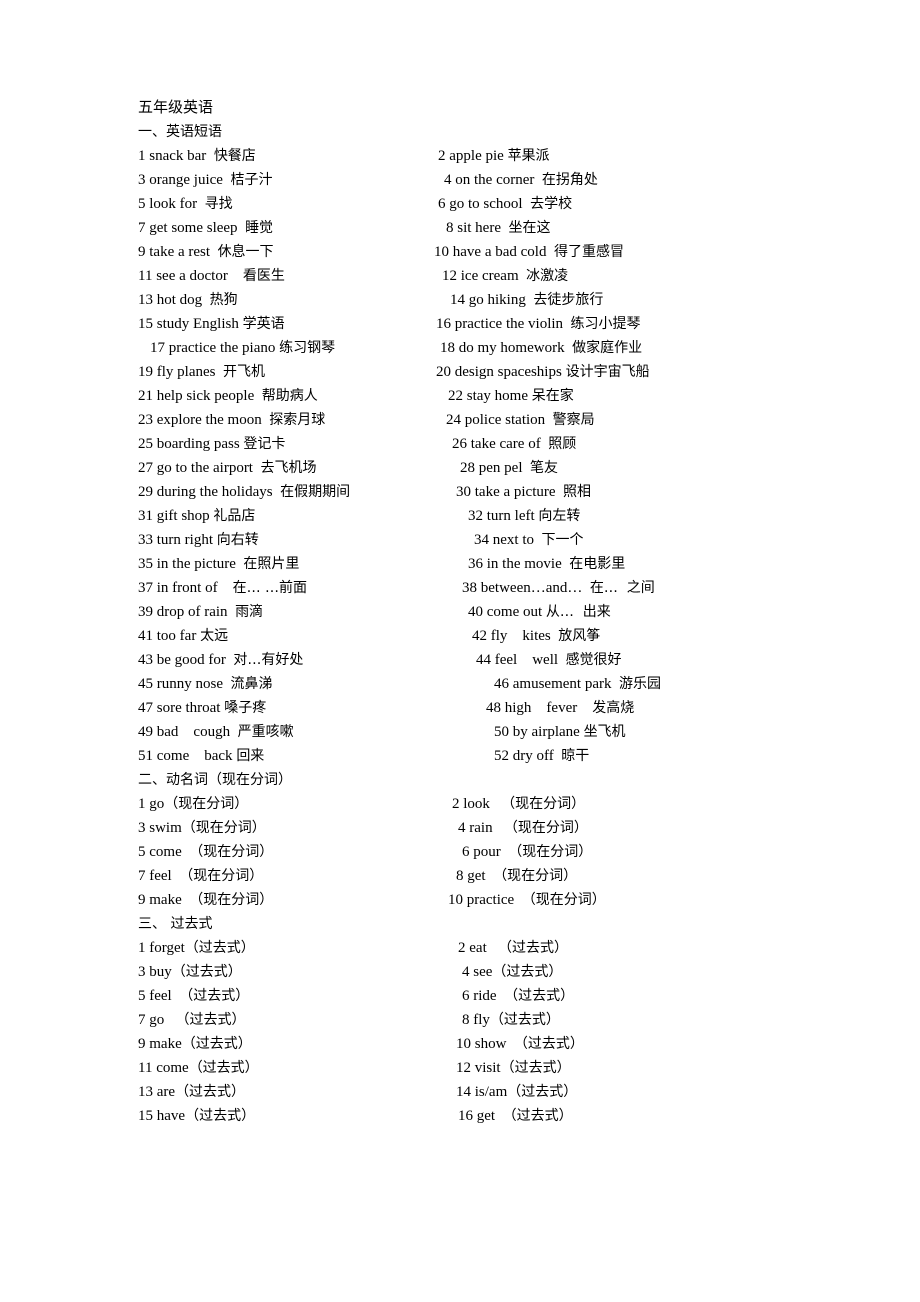 The height and width of the screenshot is (1302, 920). I want to click on entry-left: 13 hot dog 热狗, so click(188, 300).